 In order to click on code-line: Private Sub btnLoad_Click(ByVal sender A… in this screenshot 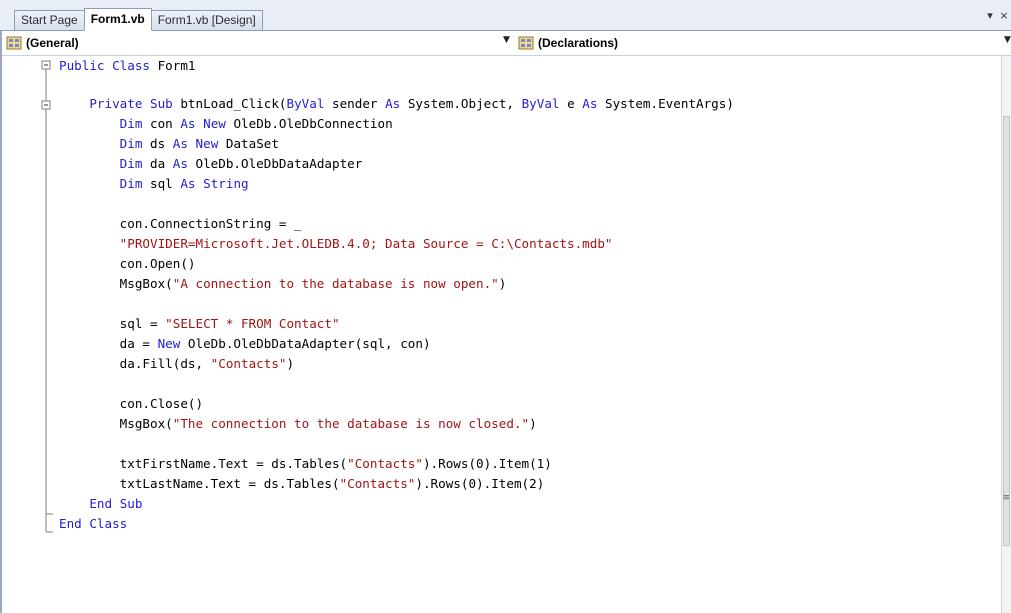, I will do `click(396, 104)`.